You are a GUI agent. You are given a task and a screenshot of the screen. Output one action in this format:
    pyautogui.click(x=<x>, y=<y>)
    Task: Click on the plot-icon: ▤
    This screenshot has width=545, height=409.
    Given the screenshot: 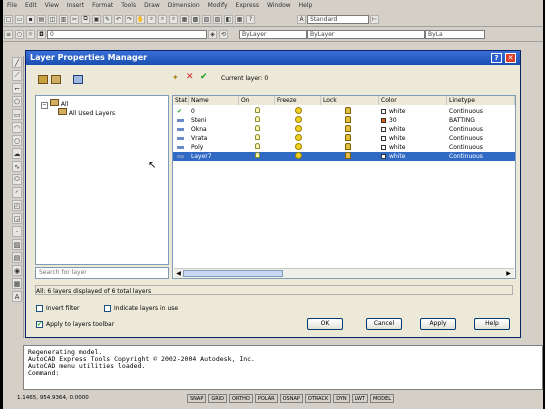 What is the action you would take?
    pyautogui.click(x=41, y=19)
    